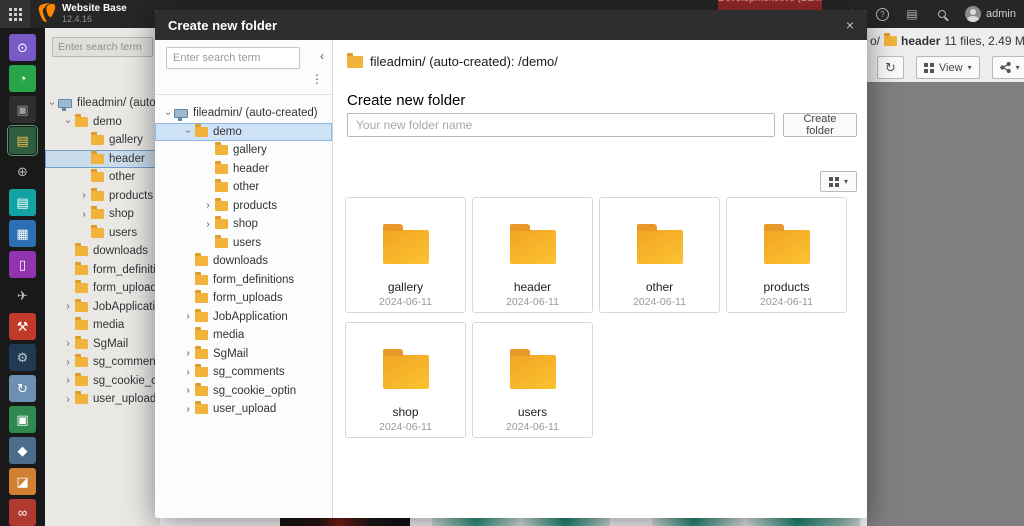  What do you see at coordinates (883, 14) in the screenshot?
I see `help-icon: ?` at bounding box center [883, 14].